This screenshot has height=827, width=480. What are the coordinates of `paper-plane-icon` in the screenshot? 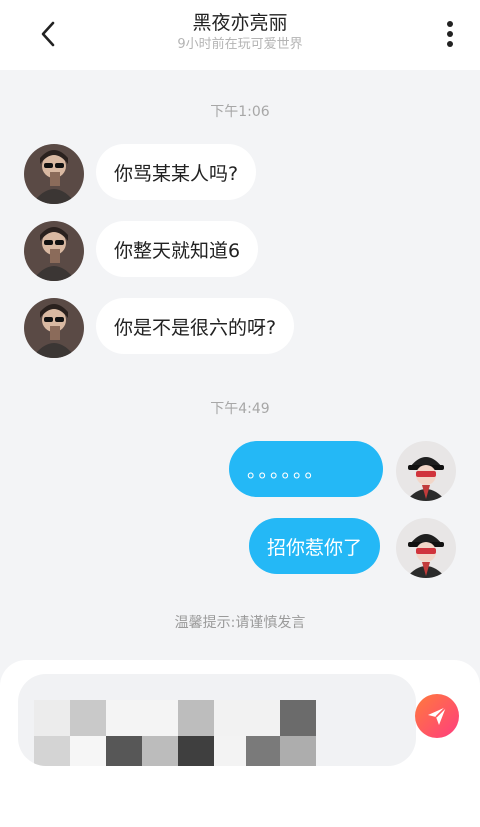 It's located at (437, 715).